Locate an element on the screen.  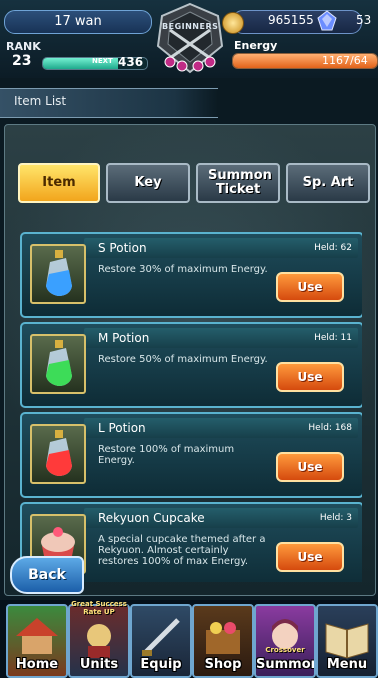
item-held-count: Held: 168 is located at coordinates (330, 428).